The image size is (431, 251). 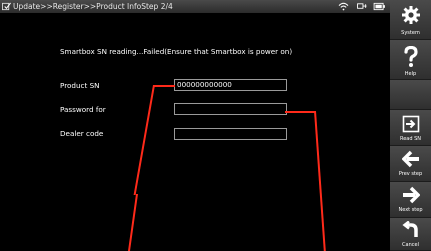 What do you see at coordinates (409, 229) in the screenshot?
I see `undo-icon` at bounding box center [409, 229].